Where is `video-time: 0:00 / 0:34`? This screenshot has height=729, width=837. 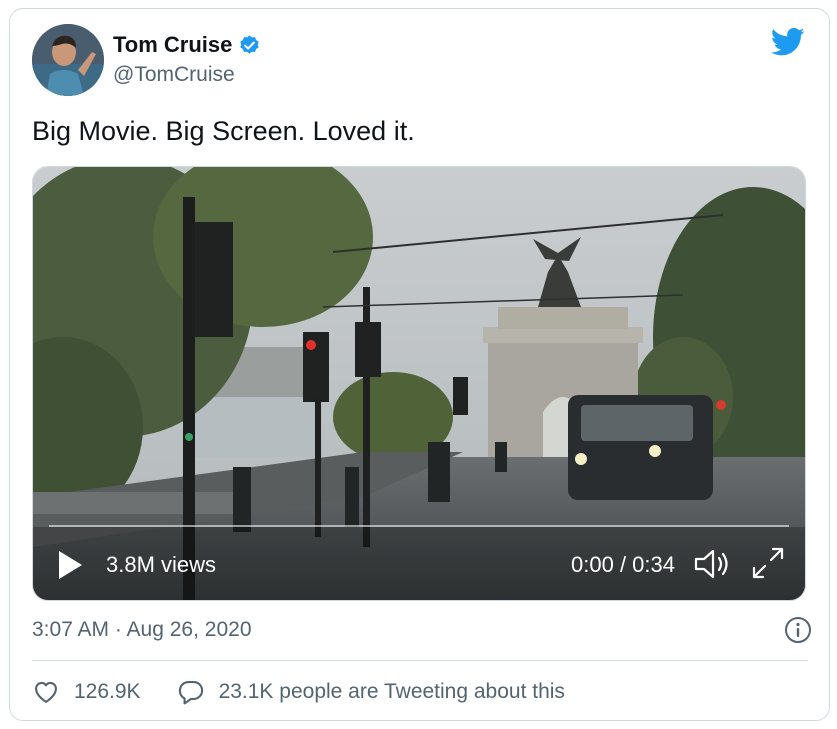 video-time: 0:00 / 0:34 is located at coordinates (623, 564).